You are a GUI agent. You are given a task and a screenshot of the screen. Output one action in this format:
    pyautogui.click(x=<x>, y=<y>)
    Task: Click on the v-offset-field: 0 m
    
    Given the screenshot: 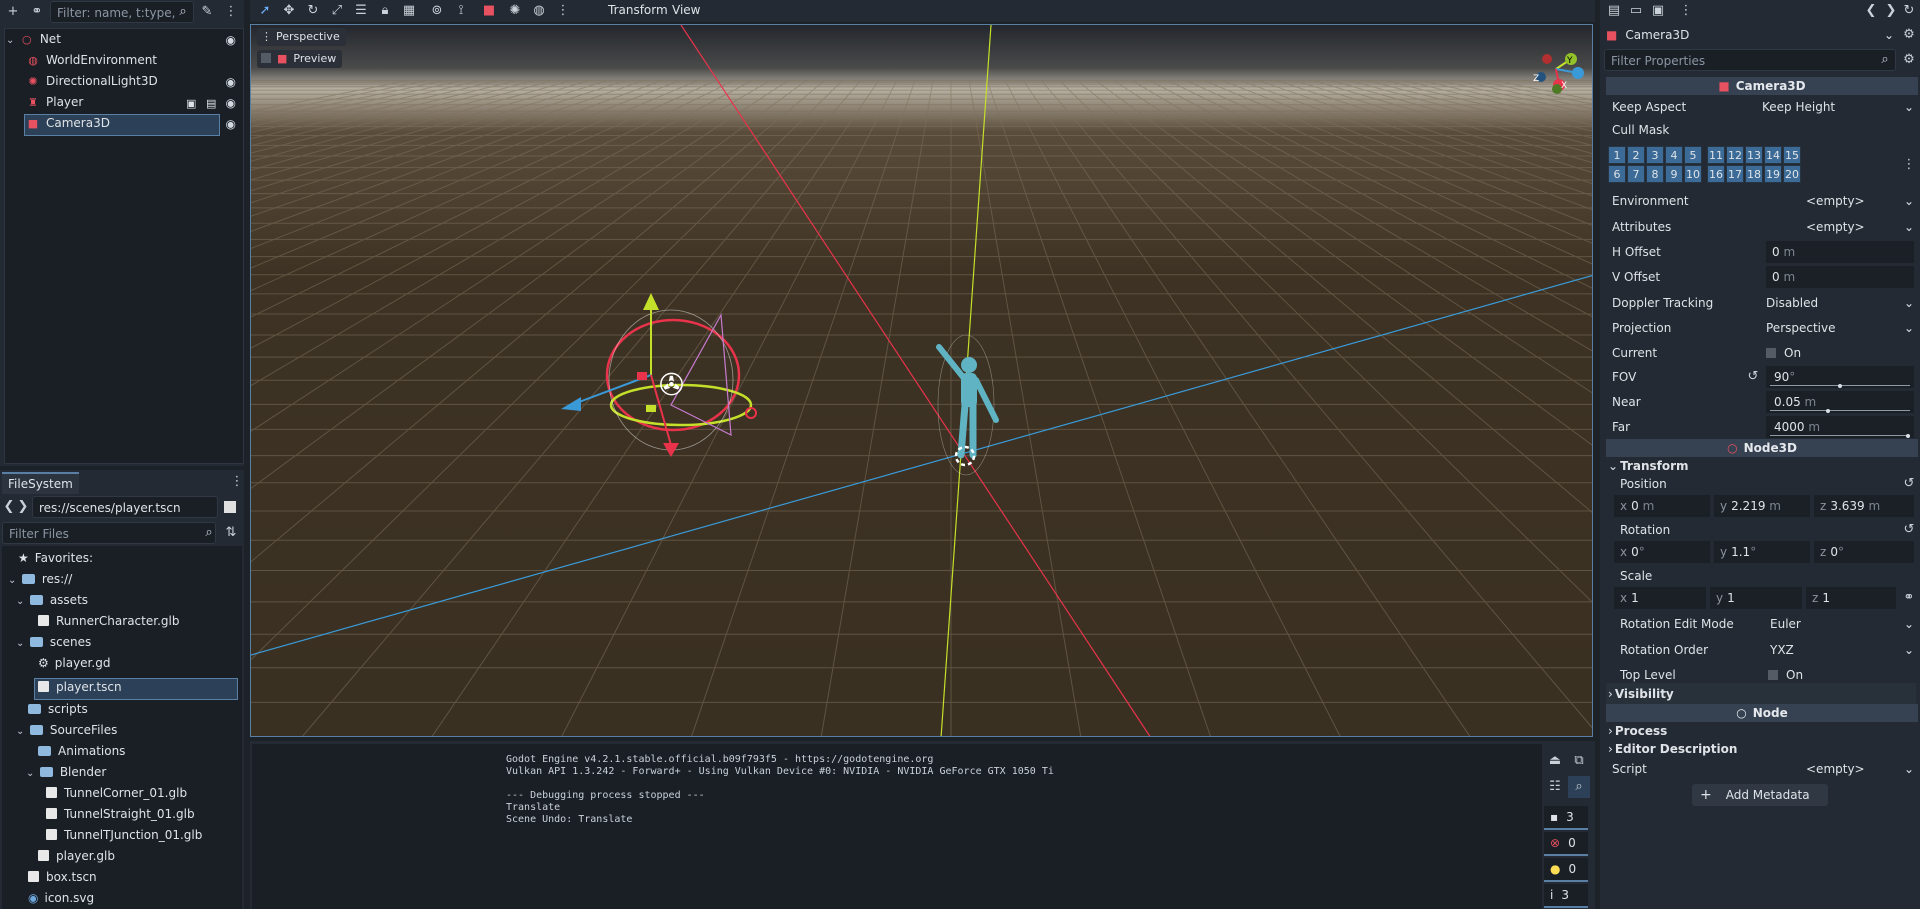 What is the action you would take?
    pyautogui.click(x=1840, y=277)
    